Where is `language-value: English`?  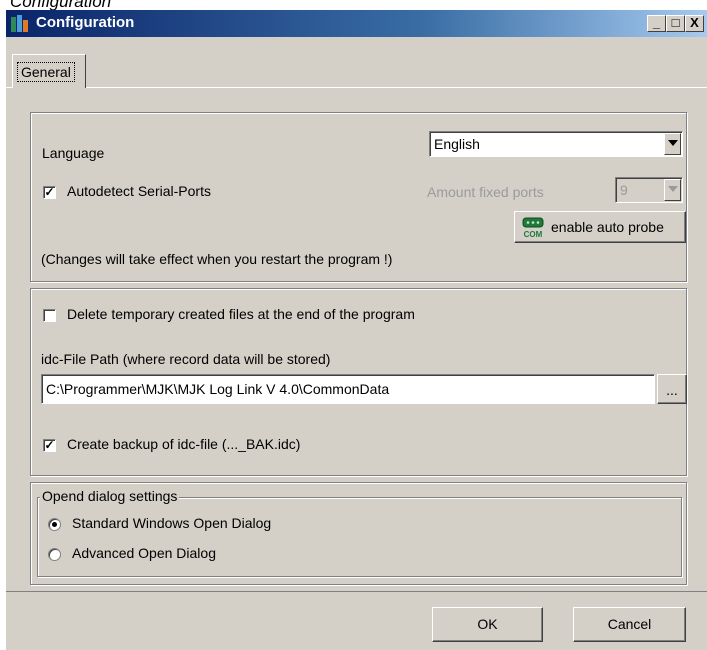
language-value: English is located at coordinates (457, 144).